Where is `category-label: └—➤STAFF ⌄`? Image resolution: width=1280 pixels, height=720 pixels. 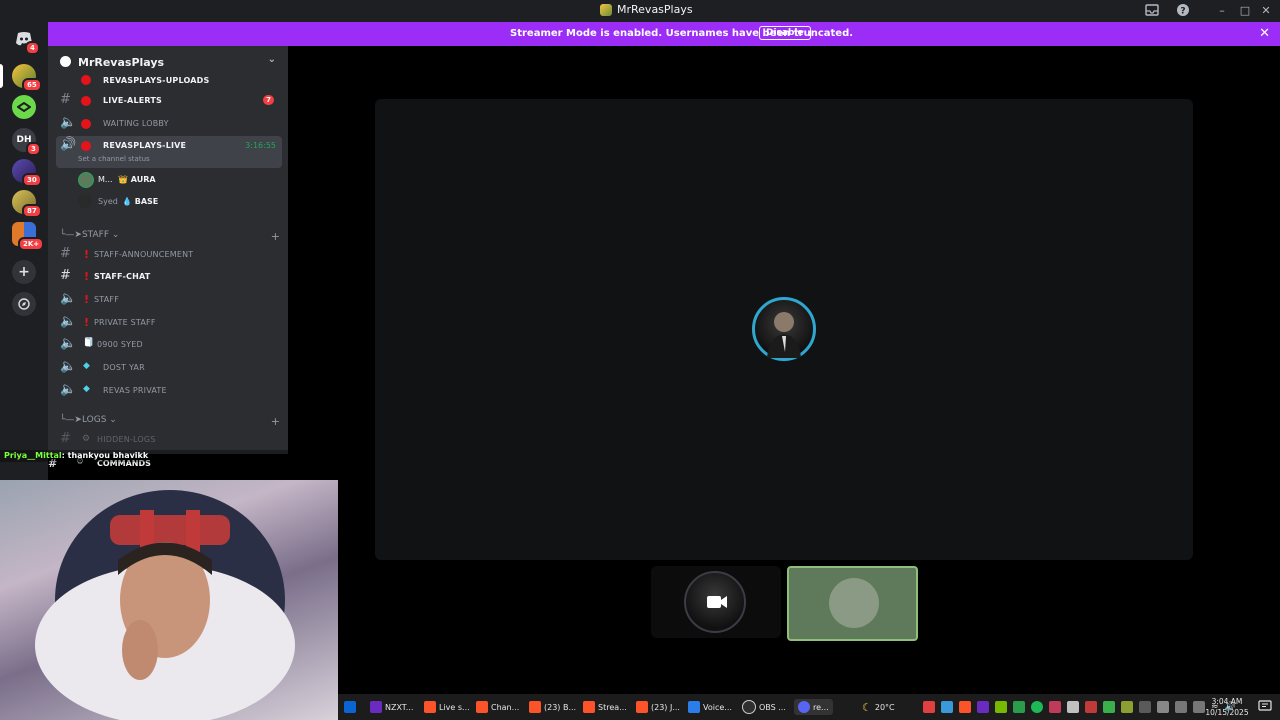
category-label: └—➤STAFF ⌄ is located at coordinates (90, 235).